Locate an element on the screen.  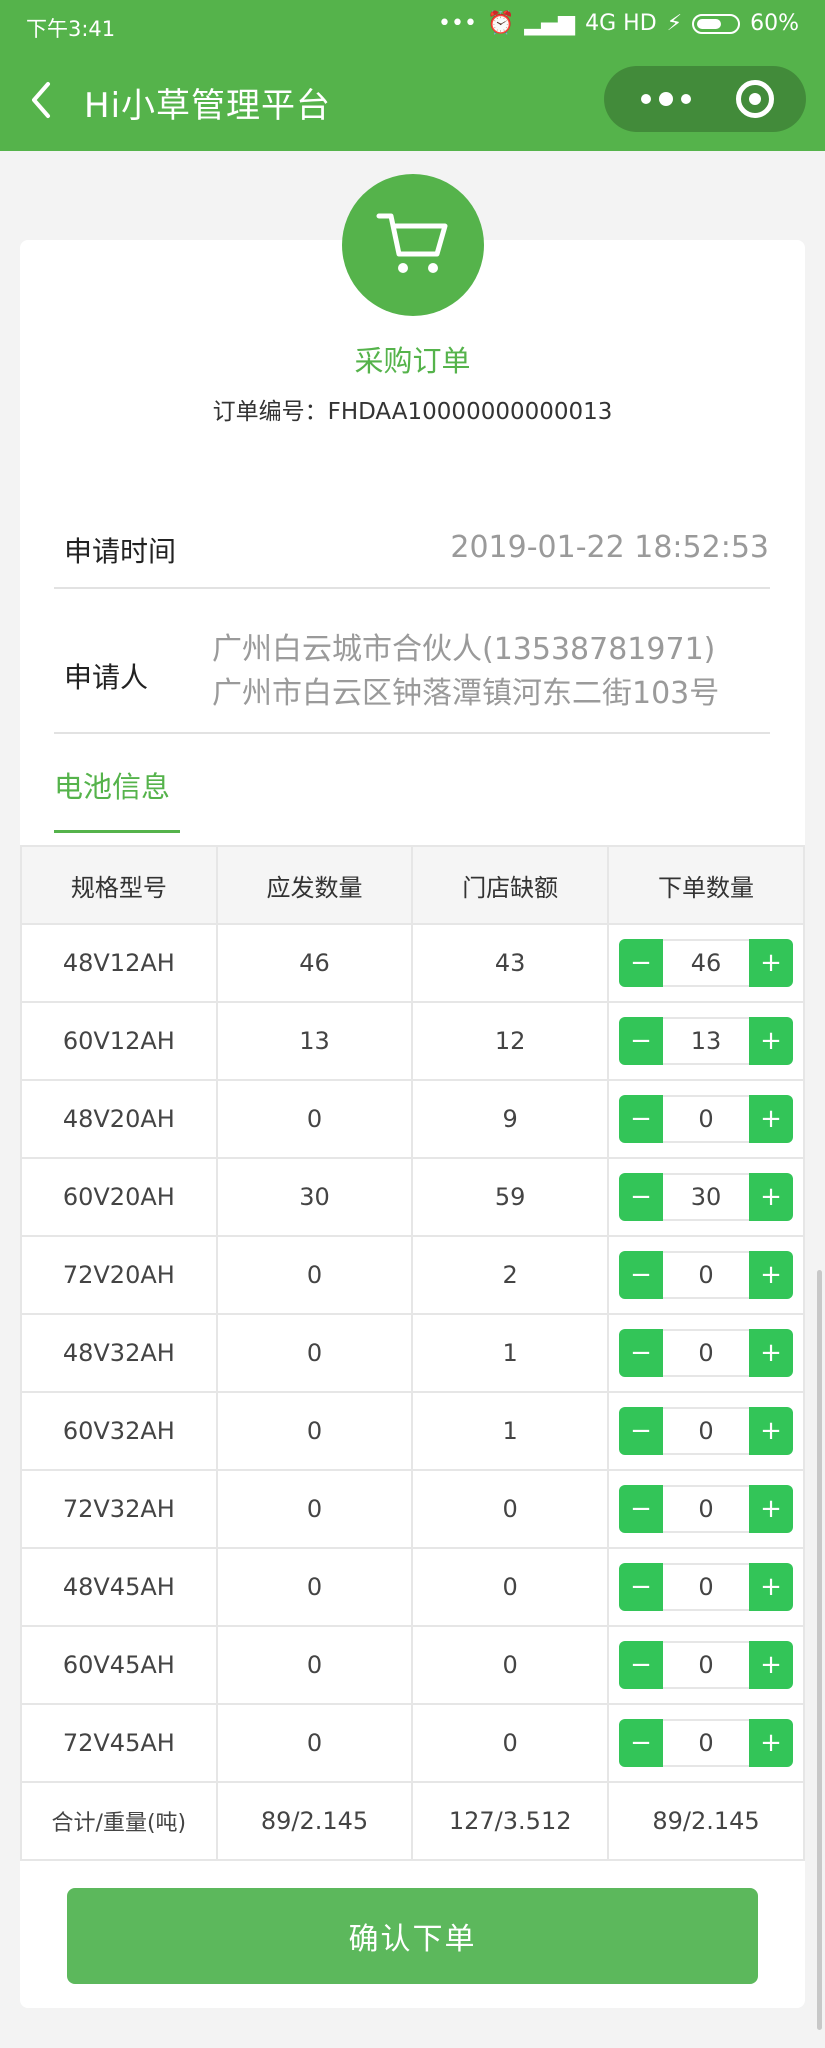
close-miniprogram-icon is located at coordinates (755, 99).